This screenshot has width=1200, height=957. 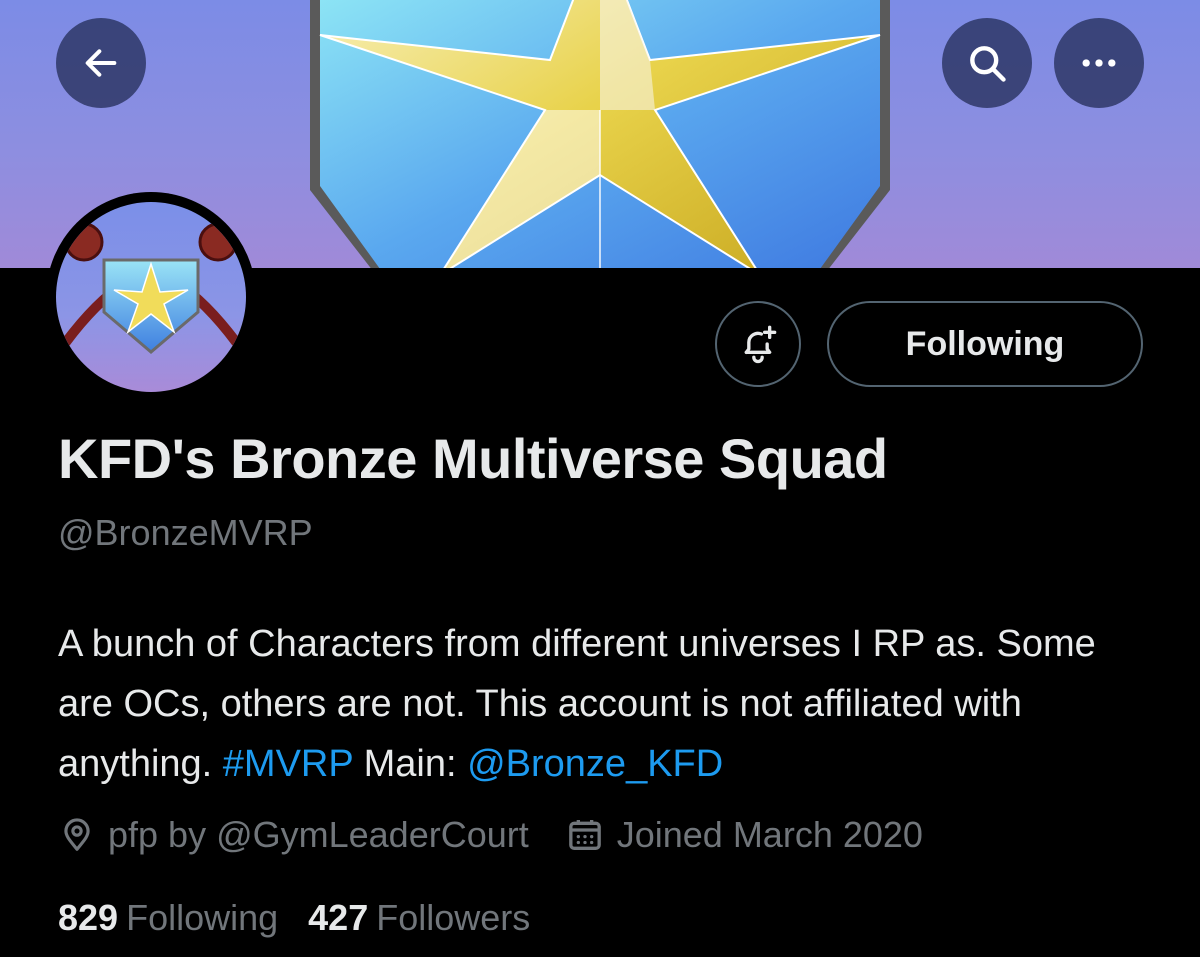 I want to click on following-count-link: 829 Following, so click(x=183, y=918).